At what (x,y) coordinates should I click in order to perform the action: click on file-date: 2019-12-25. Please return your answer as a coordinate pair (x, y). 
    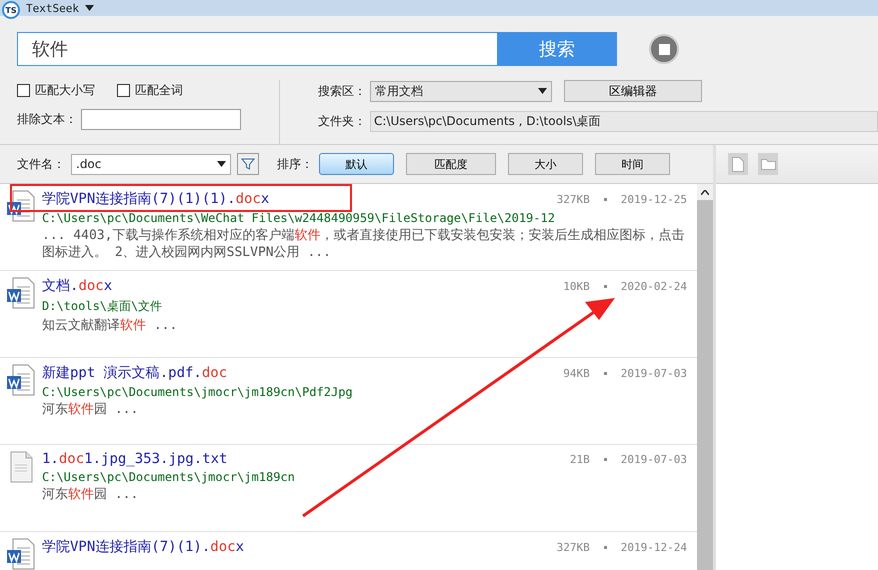
    Looking at the image, I should click on (653, 199).